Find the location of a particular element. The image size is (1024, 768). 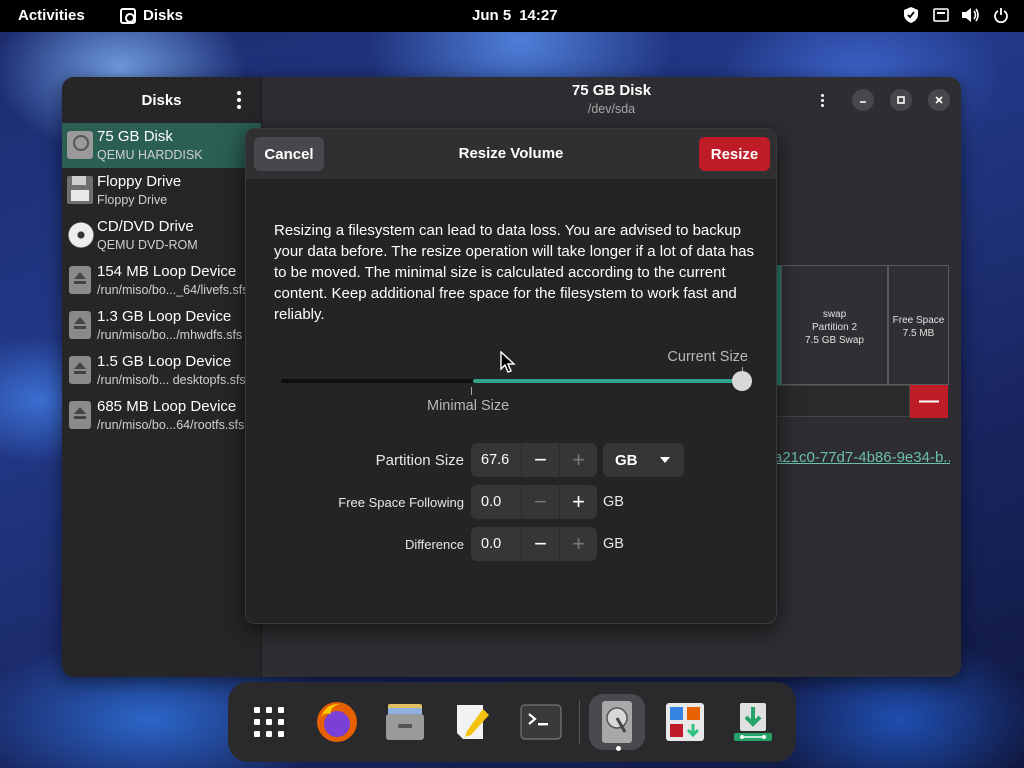

file-manager-icon is located at coordinates (405, 722).